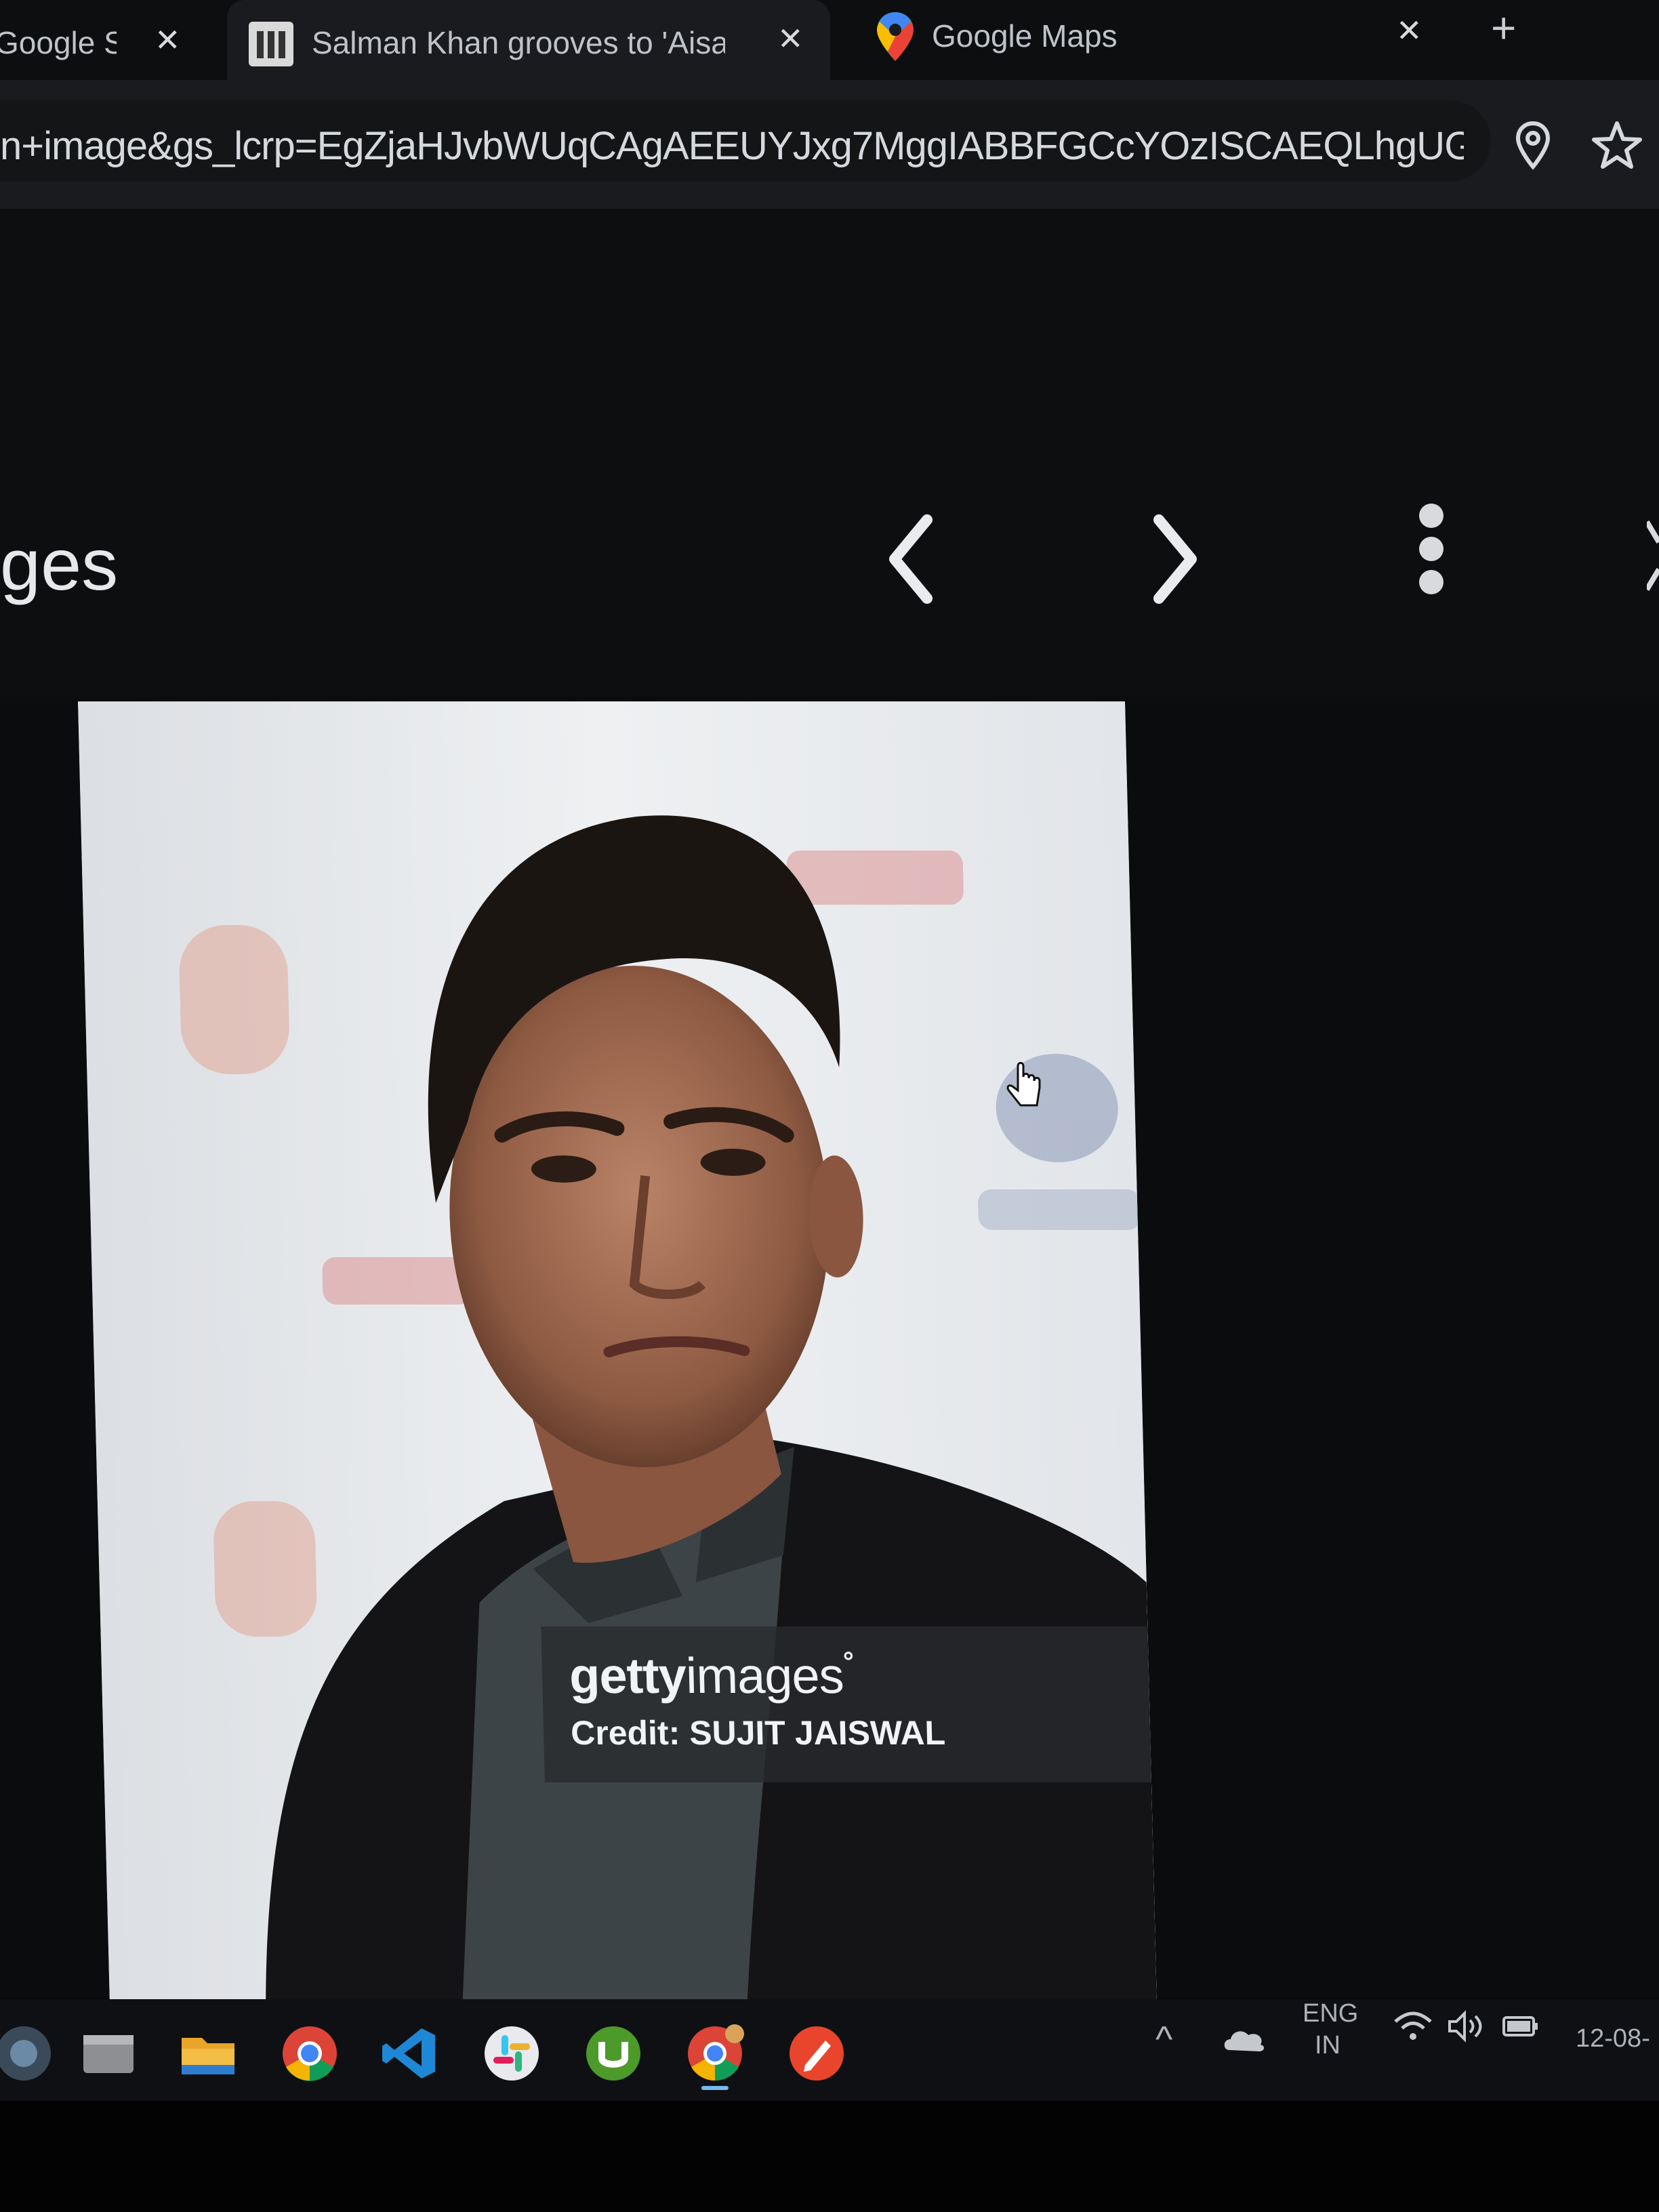 Image resolution: width=1659 pixels, height=2212 pixels. I want to click on battery-icon, so click(1521, 2026).